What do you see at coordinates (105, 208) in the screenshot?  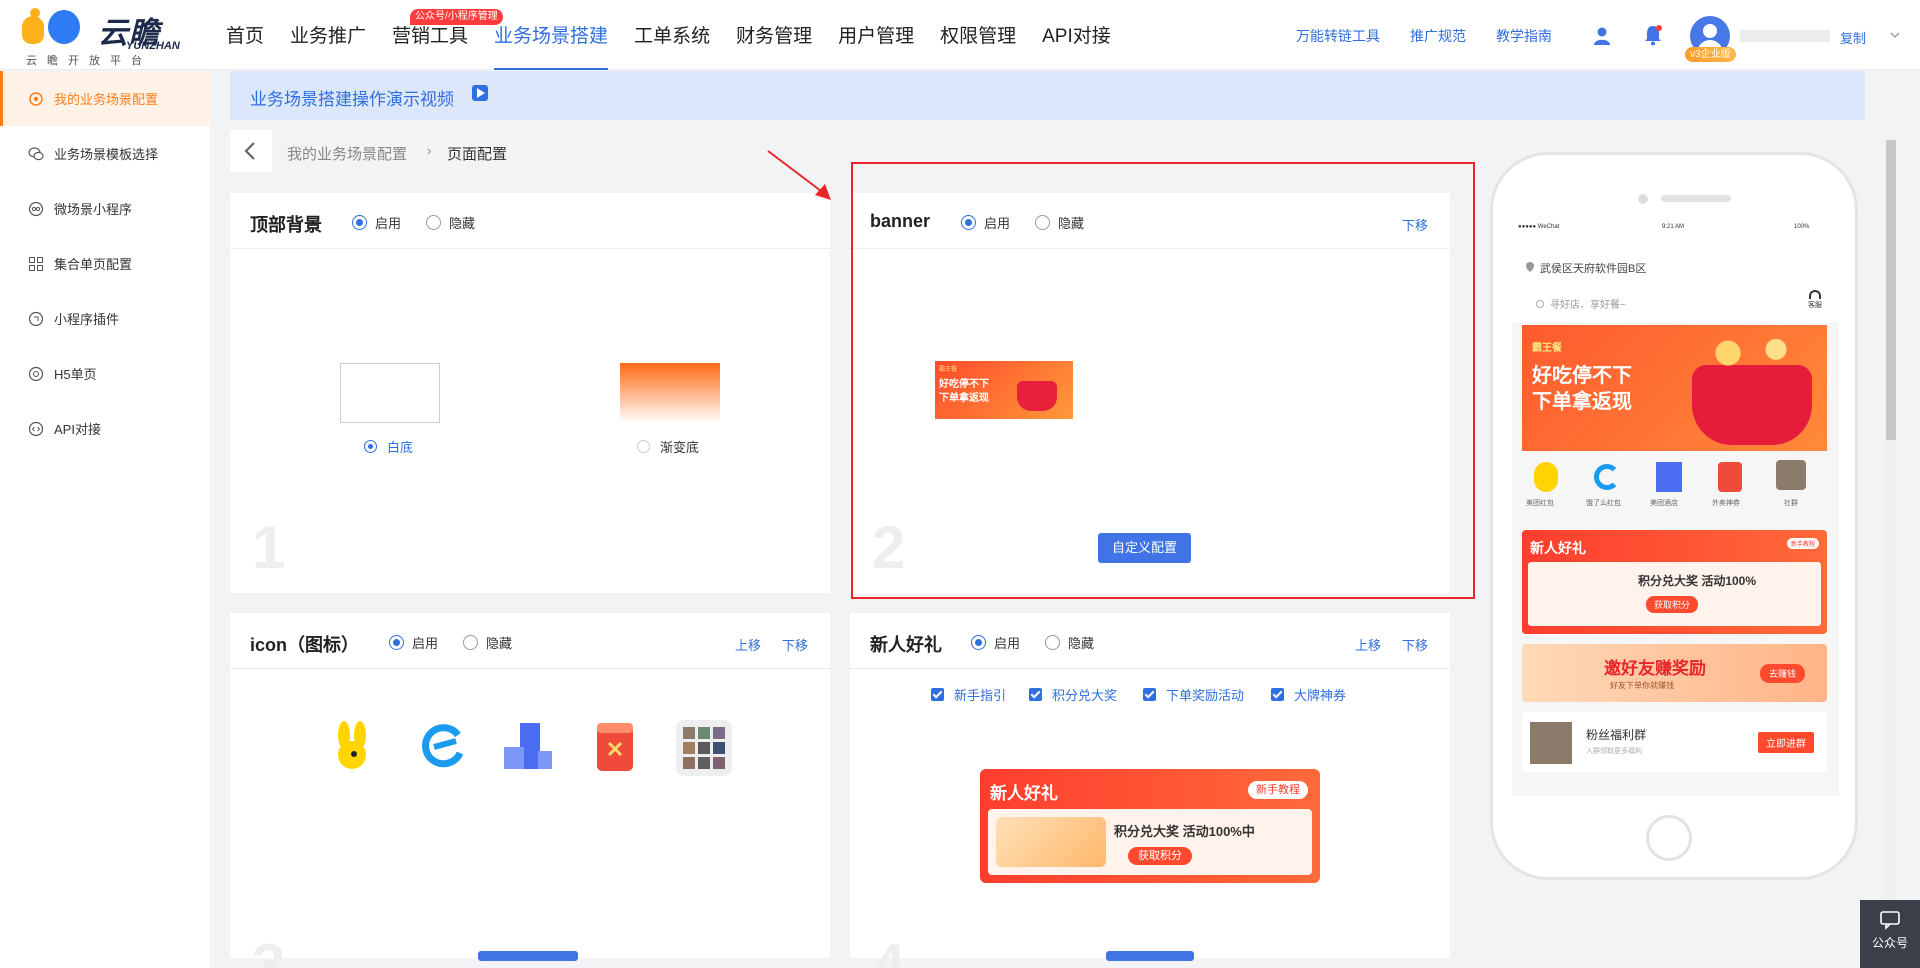 I see `sidebar-item-micro-scene: 微场景小程序` at bounding box center [105, 208].